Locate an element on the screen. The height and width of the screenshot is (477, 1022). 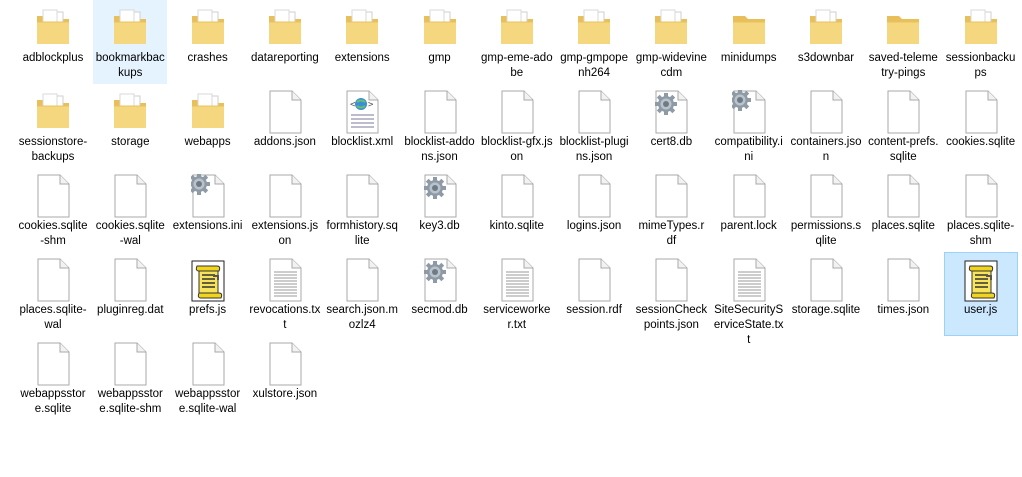
file-item: gmp-gmpopenh264 is located at coordinates (594, 42).